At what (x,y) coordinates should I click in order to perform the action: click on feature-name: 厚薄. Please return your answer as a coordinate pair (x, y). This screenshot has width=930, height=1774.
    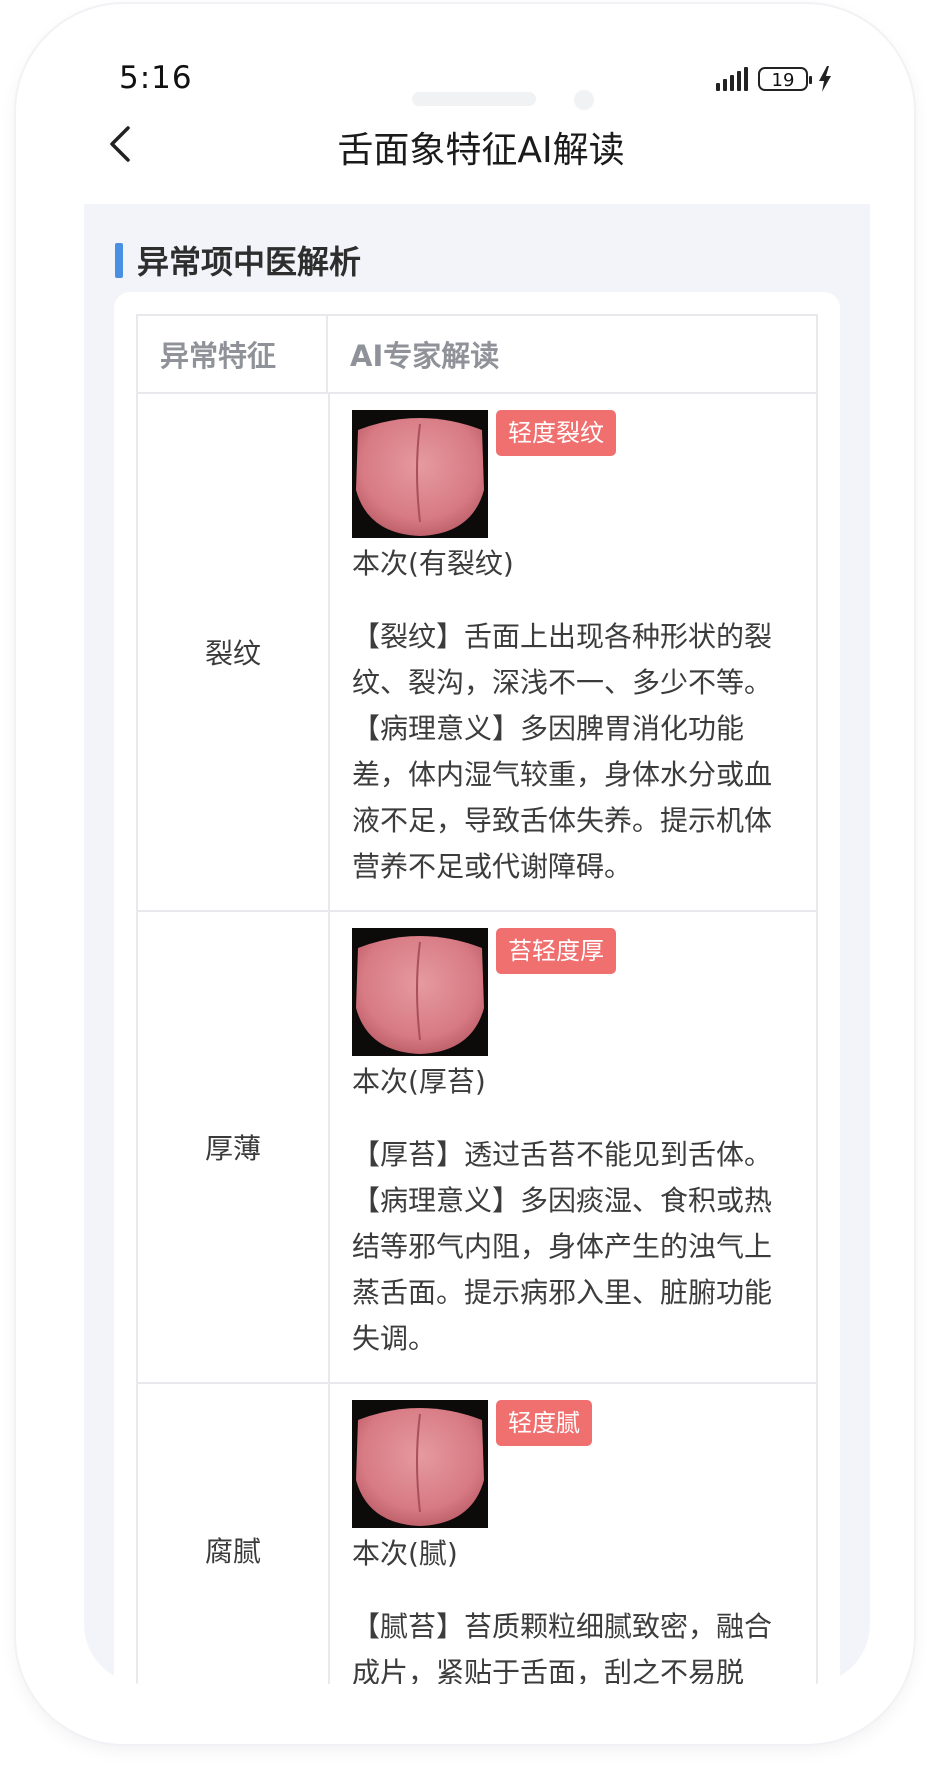
    Looking at the image, I should click on (234, 1147).